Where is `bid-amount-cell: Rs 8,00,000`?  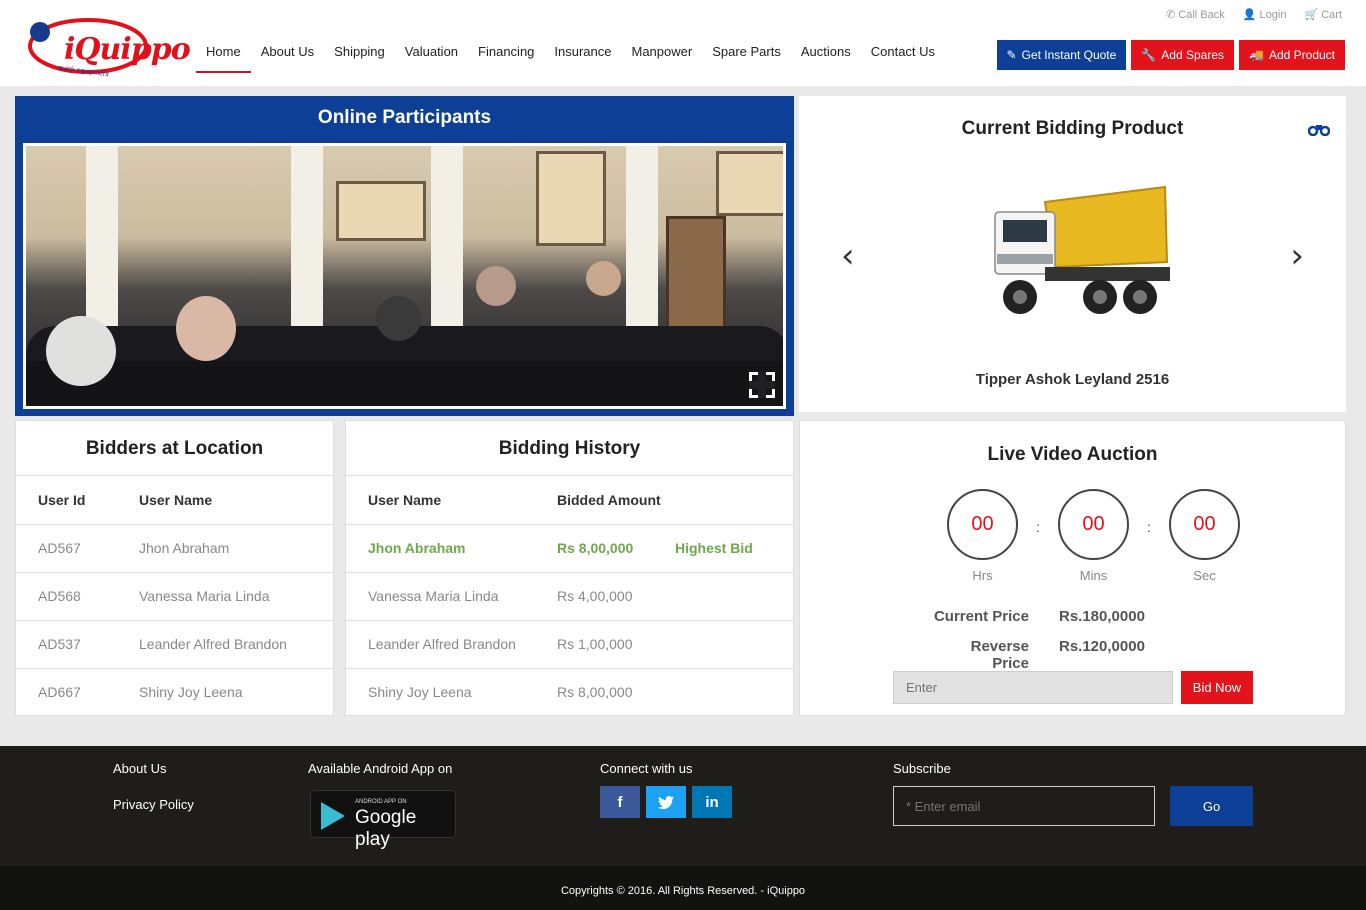 bid-amount-cell: Rs 8,00,000 is located at coordinates (605, 548).